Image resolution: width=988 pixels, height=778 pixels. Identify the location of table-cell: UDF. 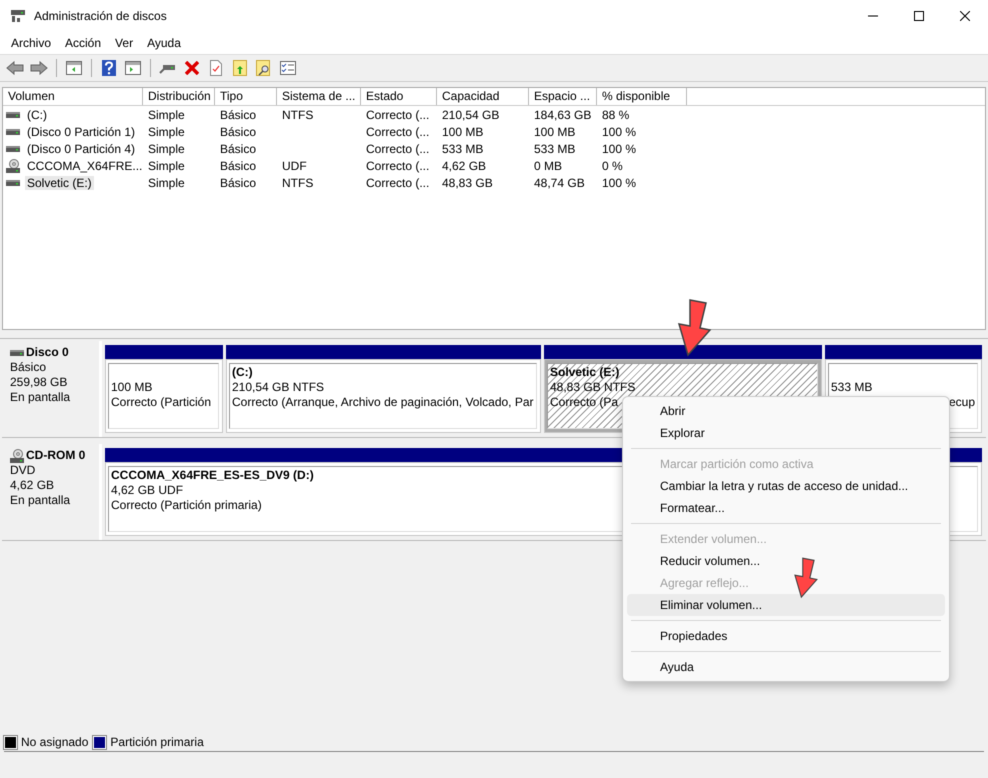
(294, 165).